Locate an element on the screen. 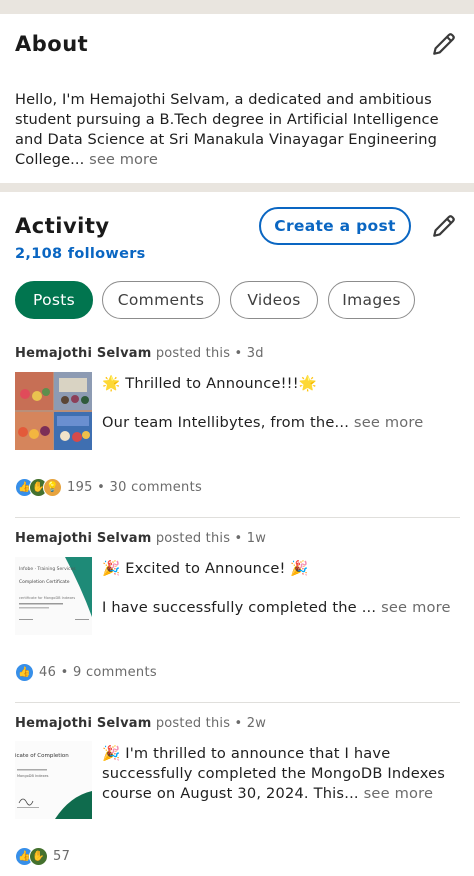 This screenshot has width=474, height=876. insightful-reaction-icon: 💡 is located at coordinates (52, 487).